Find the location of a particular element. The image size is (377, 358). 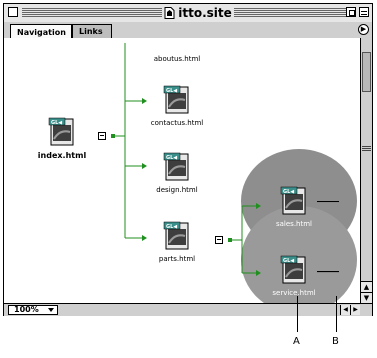

site-node-sales: GL◀ sales.html is located at coordinates (294, 207).